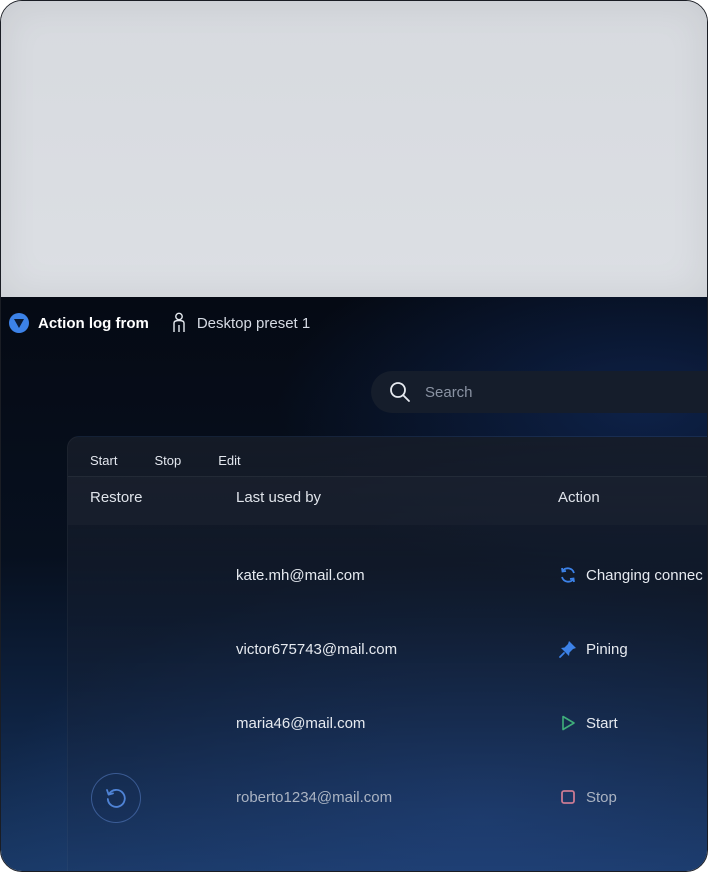 The image size is (708, 872). What do you see at coordinates (607, 649) in the screenshot?
I see `row-action-label: Pining` at bounding box center [607, 649].